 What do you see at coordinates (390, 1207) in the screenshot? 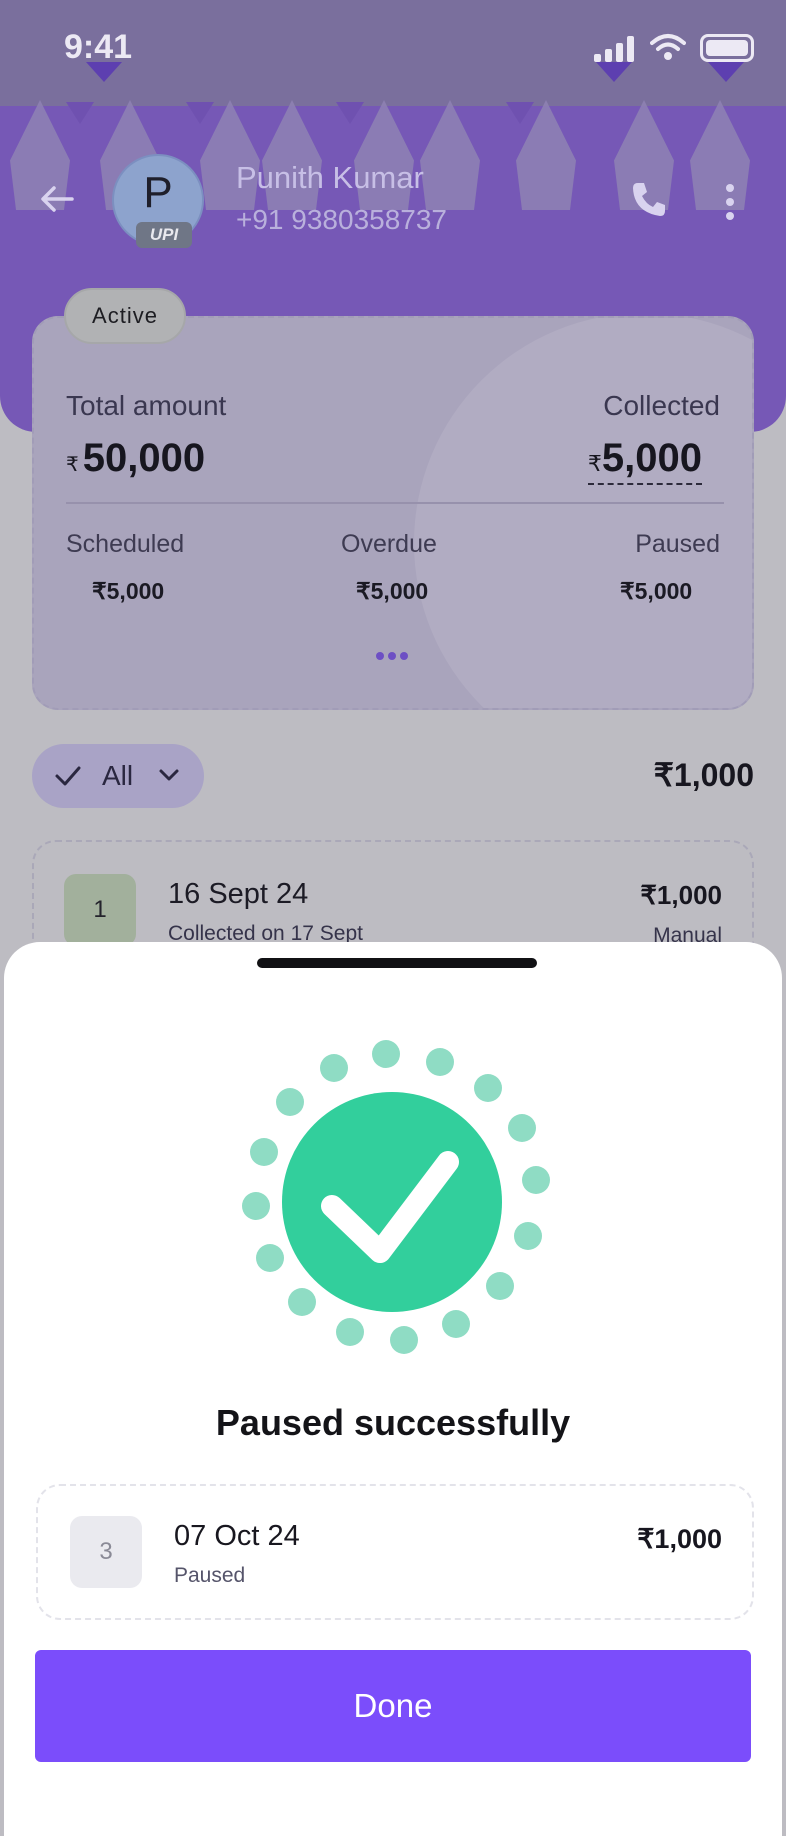
I see `success-check-icon` at bounding box center [390, 1207].